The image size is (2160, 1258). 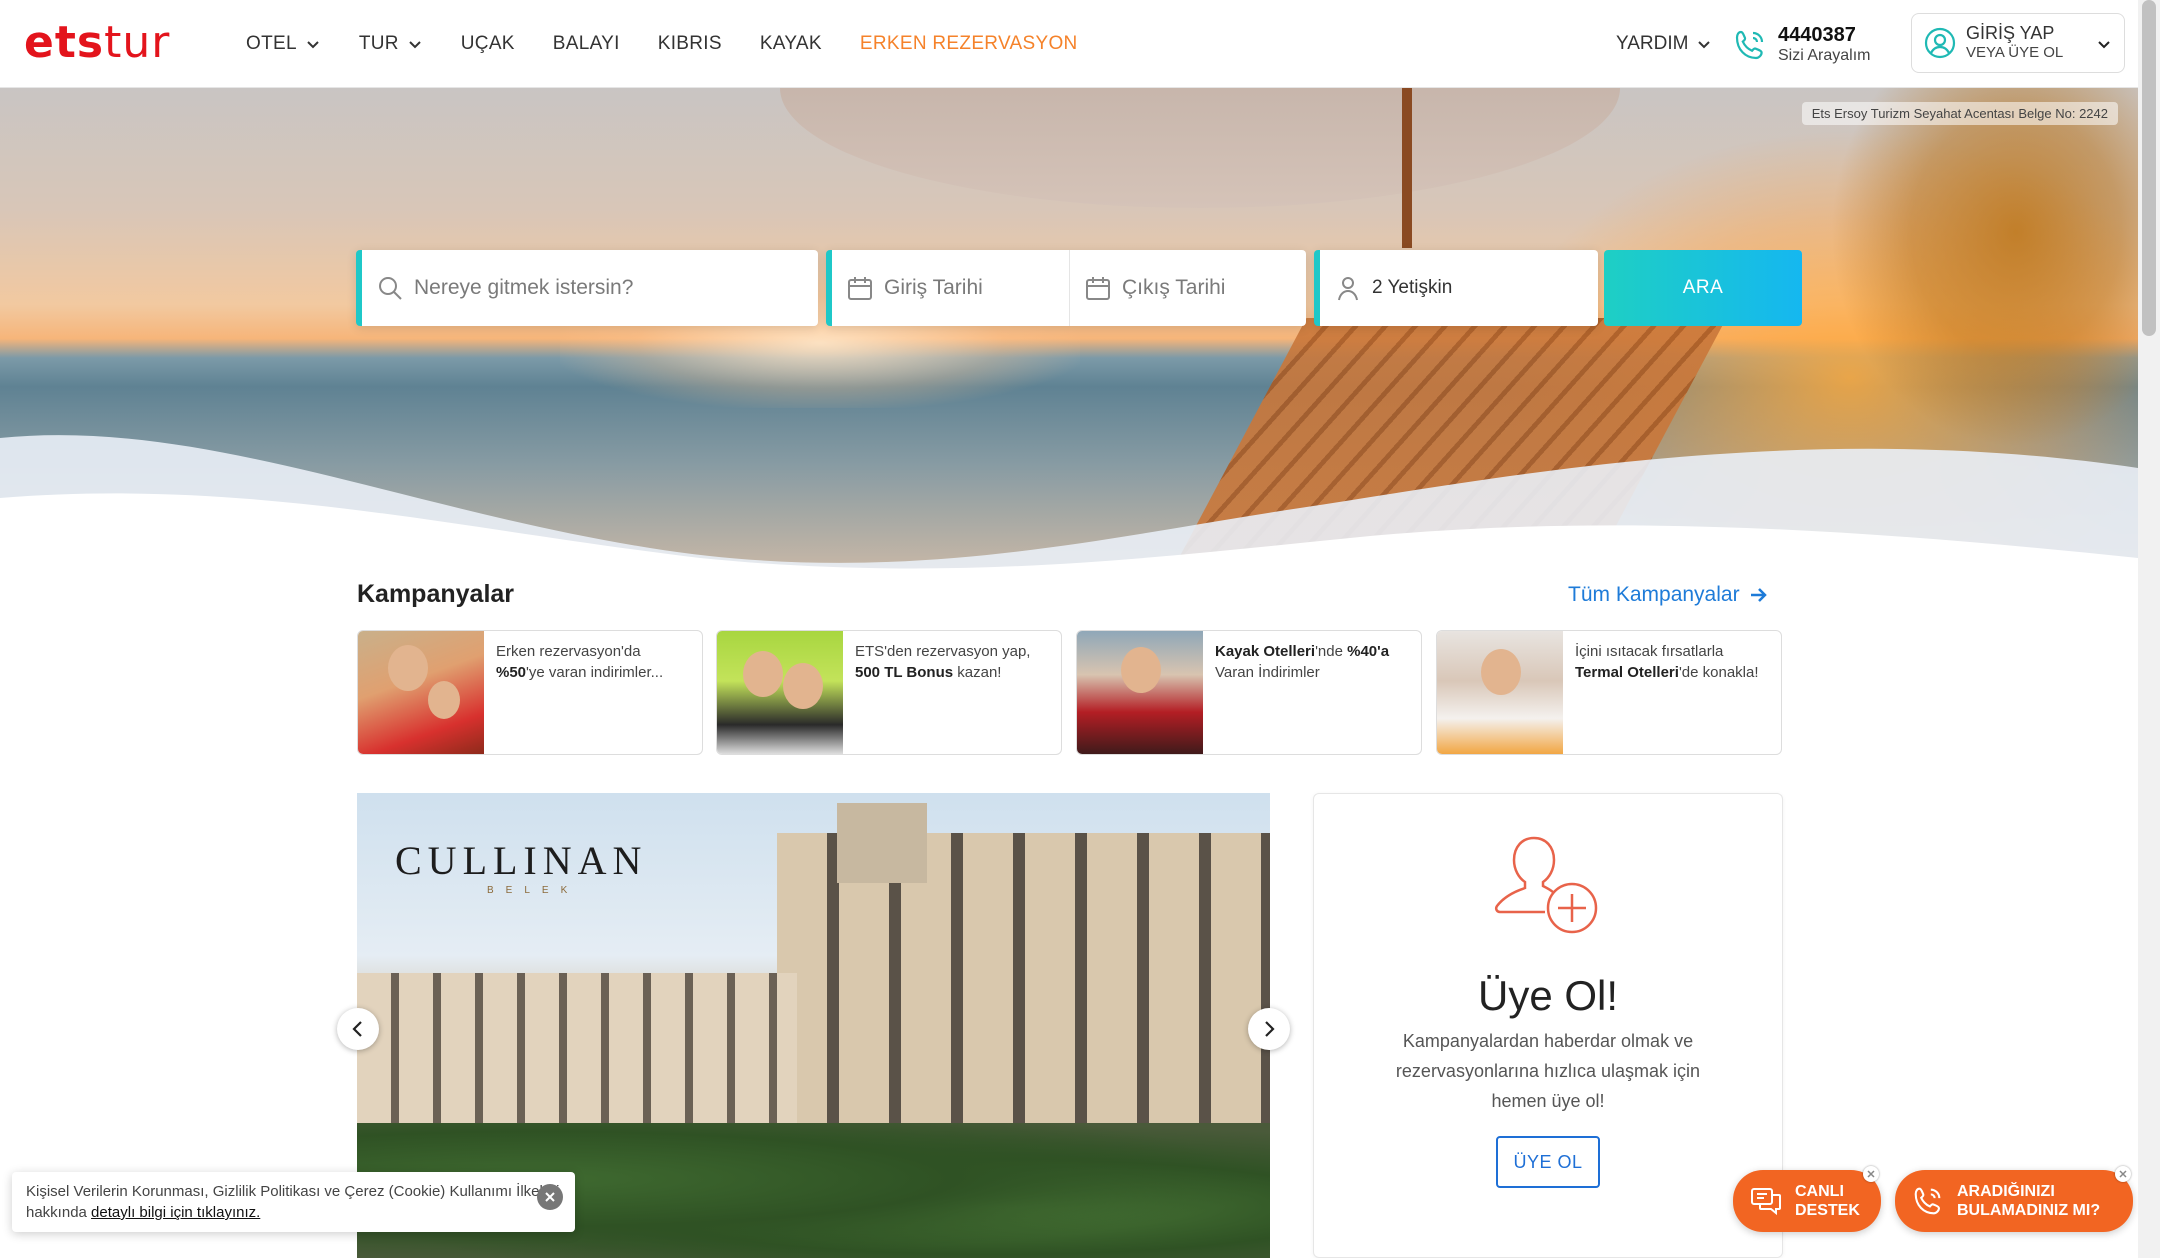 I want to click on phone-number: 4440387, so click(x=1817, y=35).